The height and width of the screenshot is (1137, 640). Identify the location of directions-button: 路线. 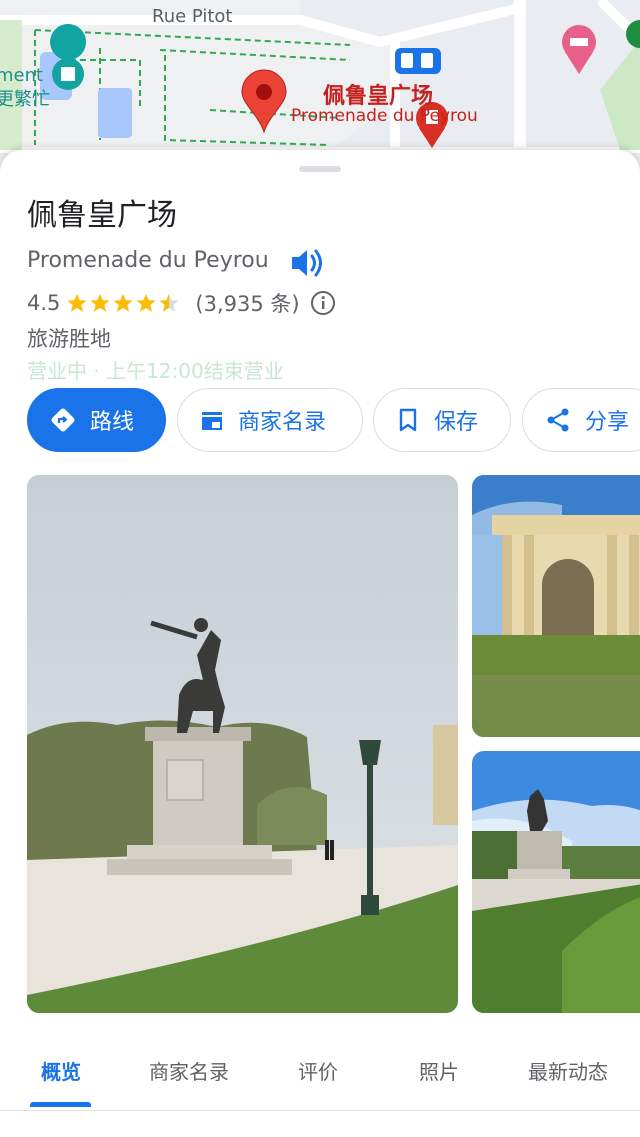
(96, 420).